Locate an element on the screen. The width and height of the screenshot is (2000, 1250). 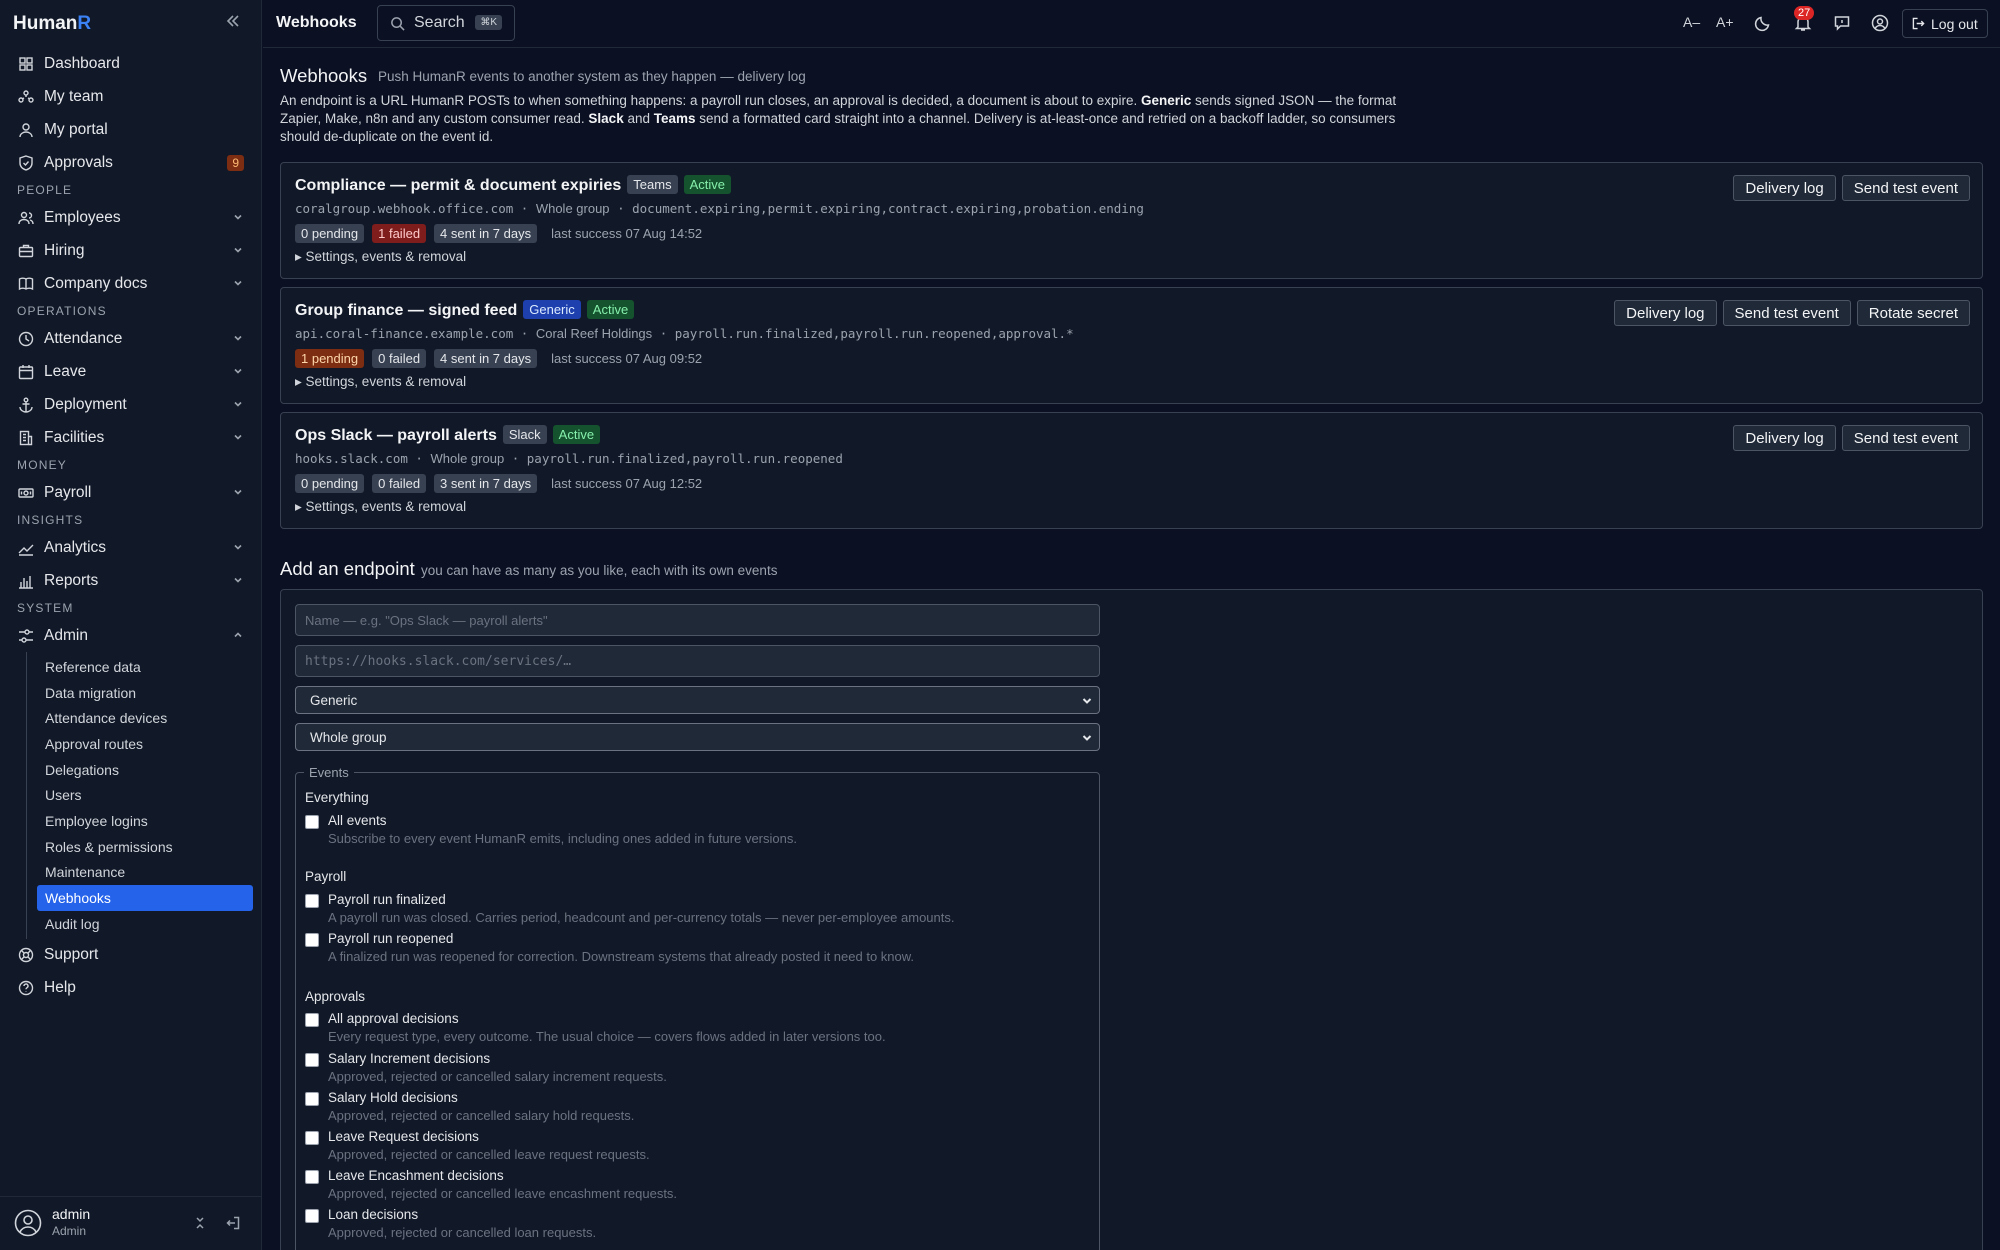
sidebar-item-my-portal: My portal is located at coordinates (131, 129).